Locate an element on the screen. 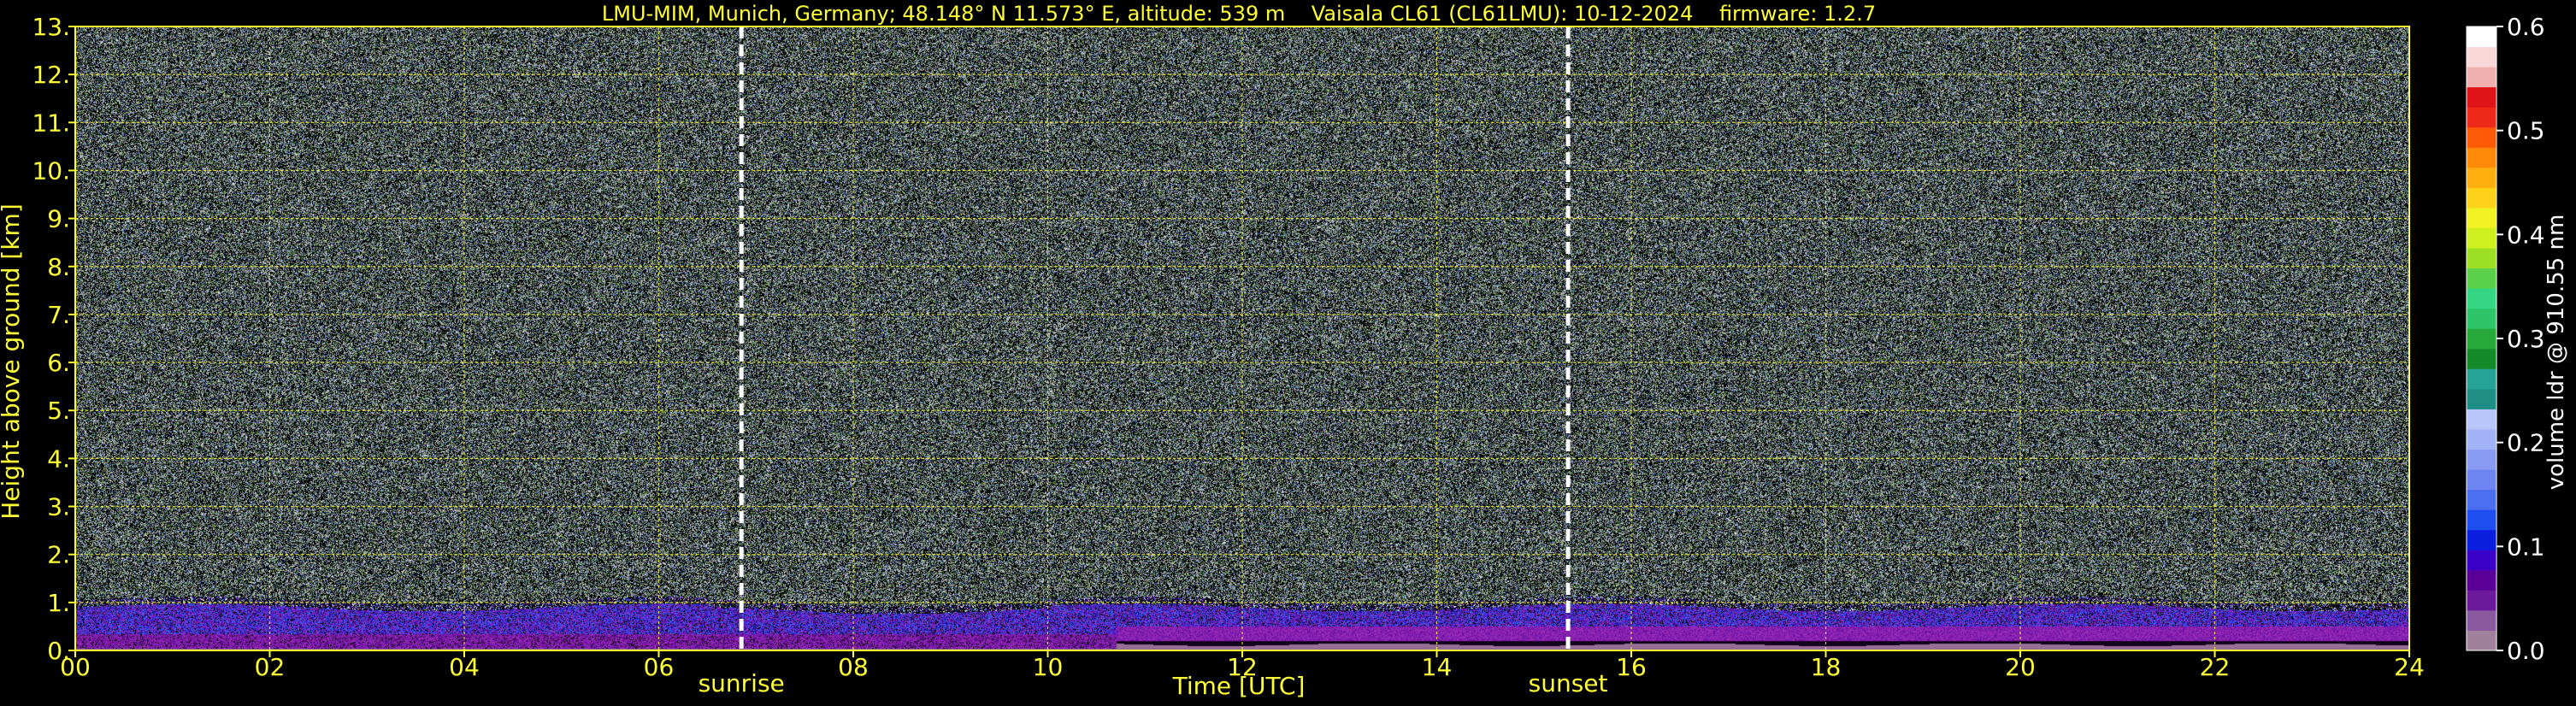 This screenshot has width=2576, height=706. colorbar-tick-label: 0.1 is located at coordinates (2526, 546).